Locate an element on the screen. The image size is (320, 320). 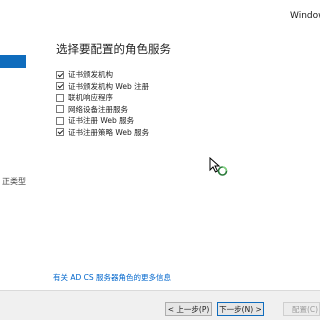
role-service-label: 证书注册 Web 服务 is located at coordinates (101, 121).